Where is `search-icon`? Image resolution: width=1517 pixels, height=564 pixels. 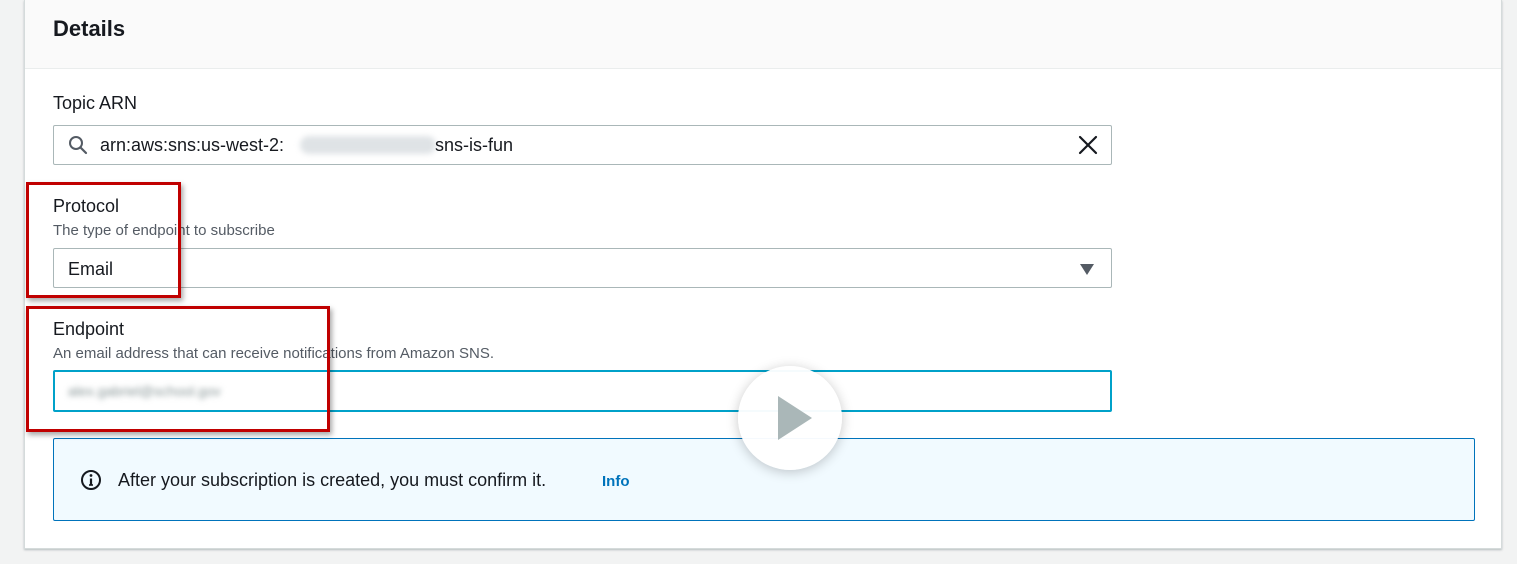 search-icon is located at coordinates (78, 145).